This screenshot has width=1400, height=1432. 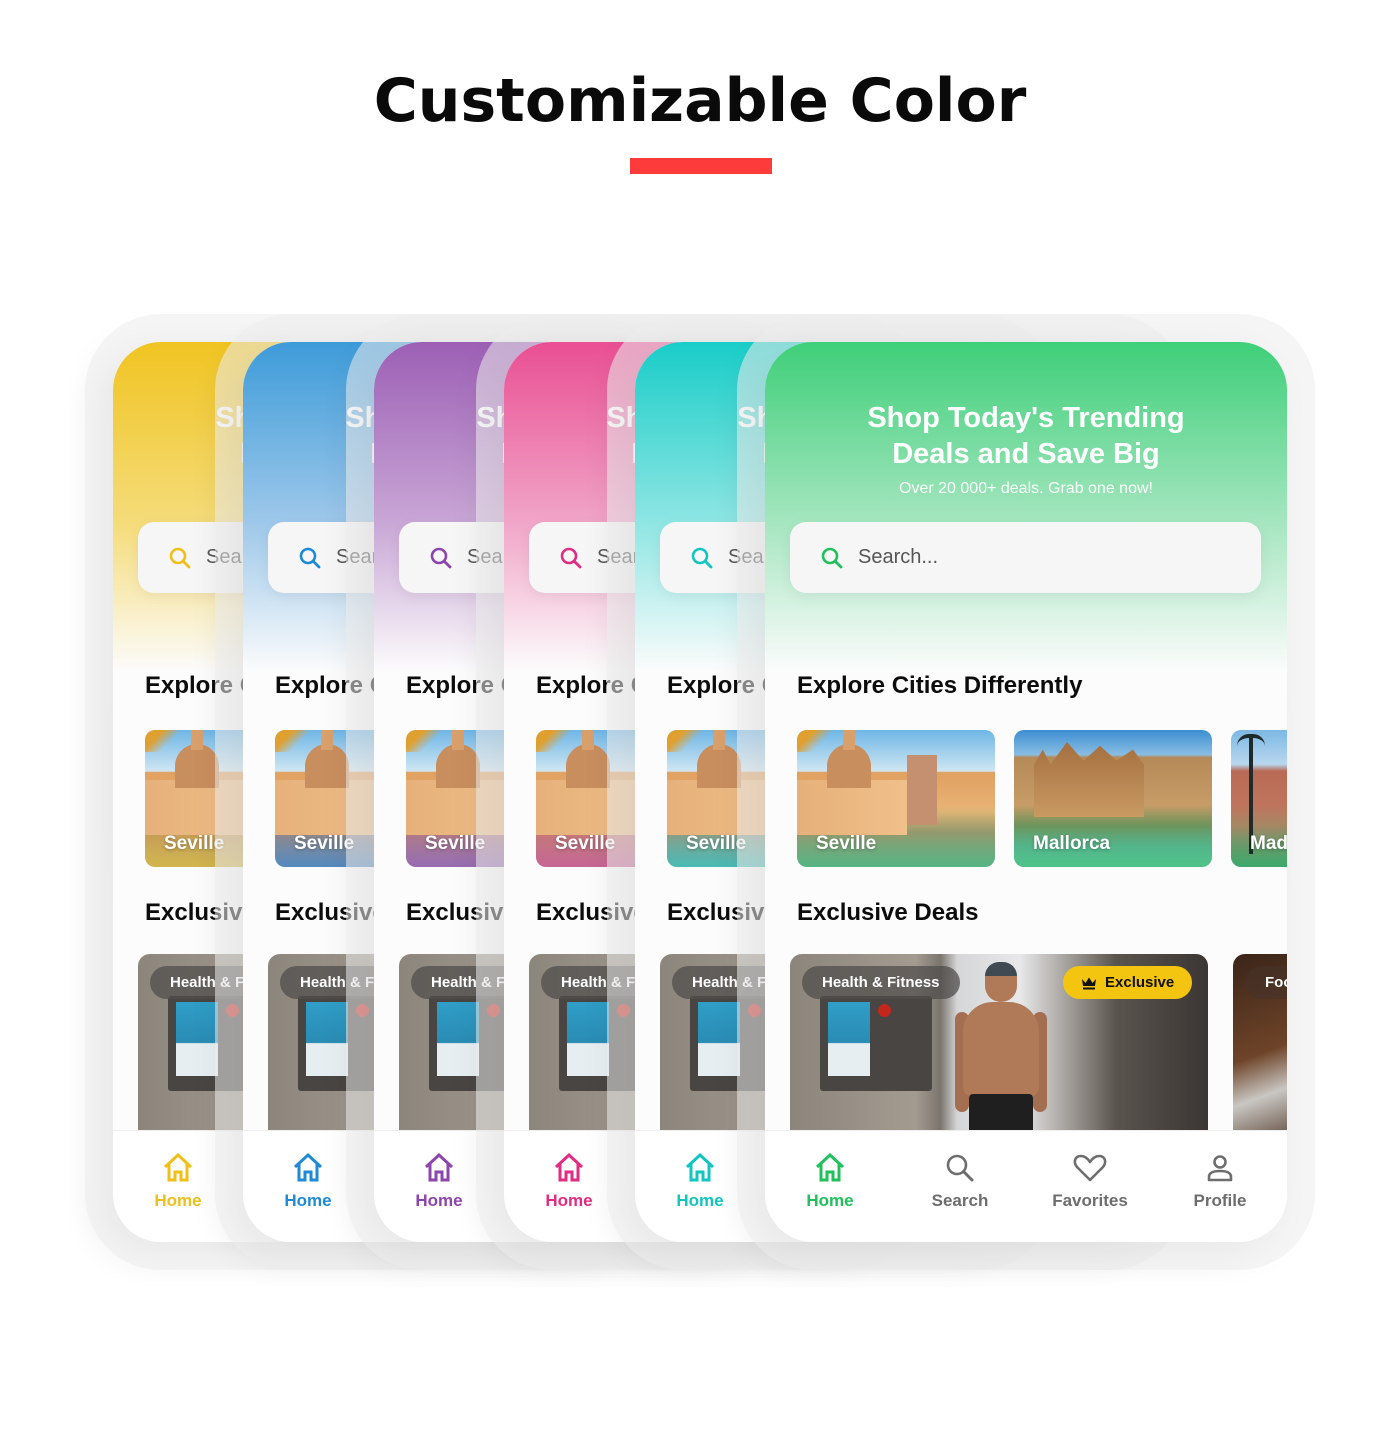 What do you see at coordinates (1026, 488) in the screenshot?
I see `hero-subtitle: Over 20 000+ deals. Grab one now!` at bounding box center [1026, 488].